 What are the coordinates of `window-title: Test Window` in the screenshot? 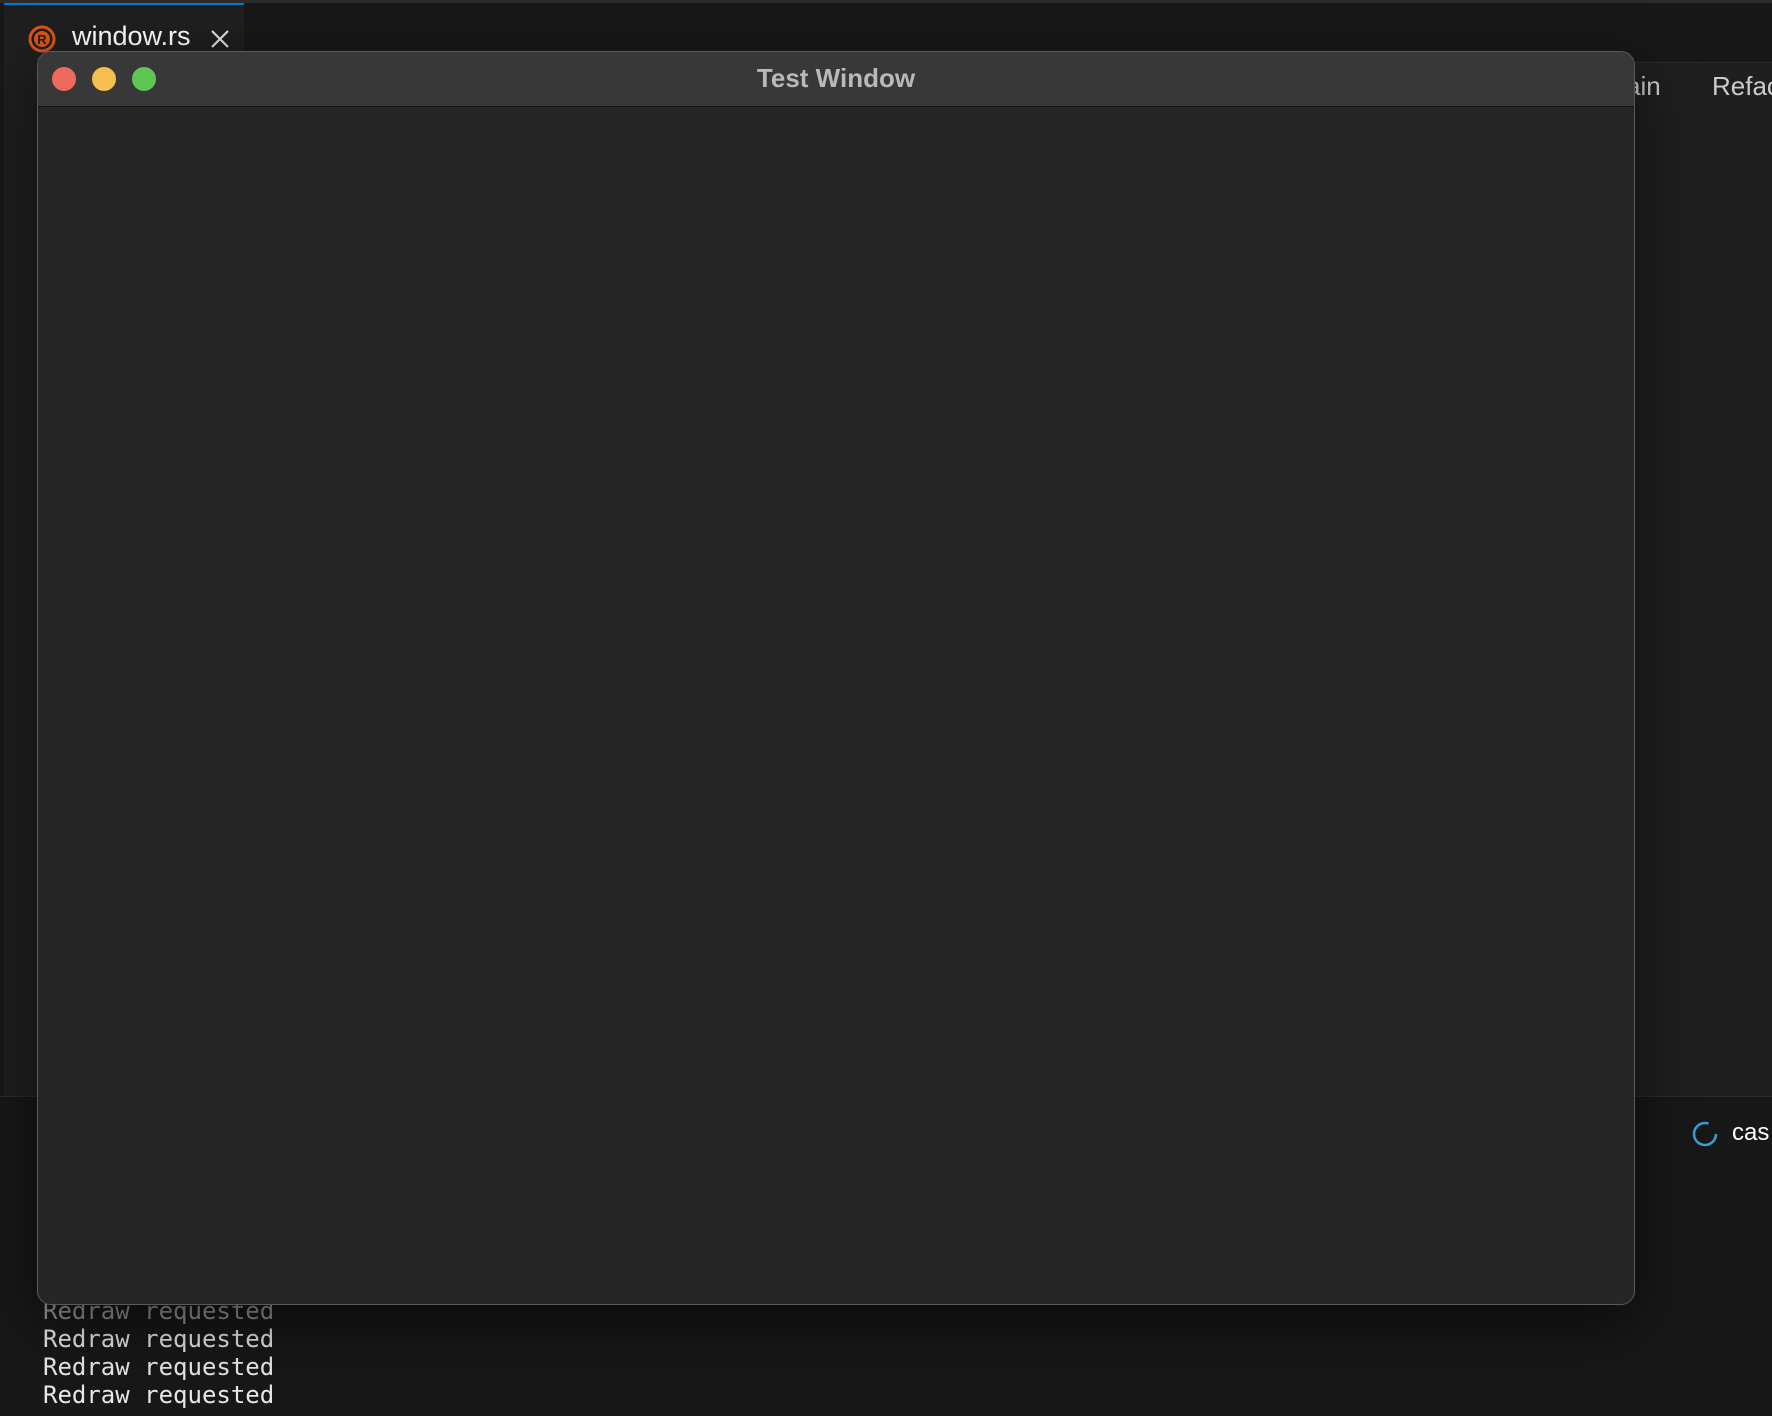 It's located at (836, 78).